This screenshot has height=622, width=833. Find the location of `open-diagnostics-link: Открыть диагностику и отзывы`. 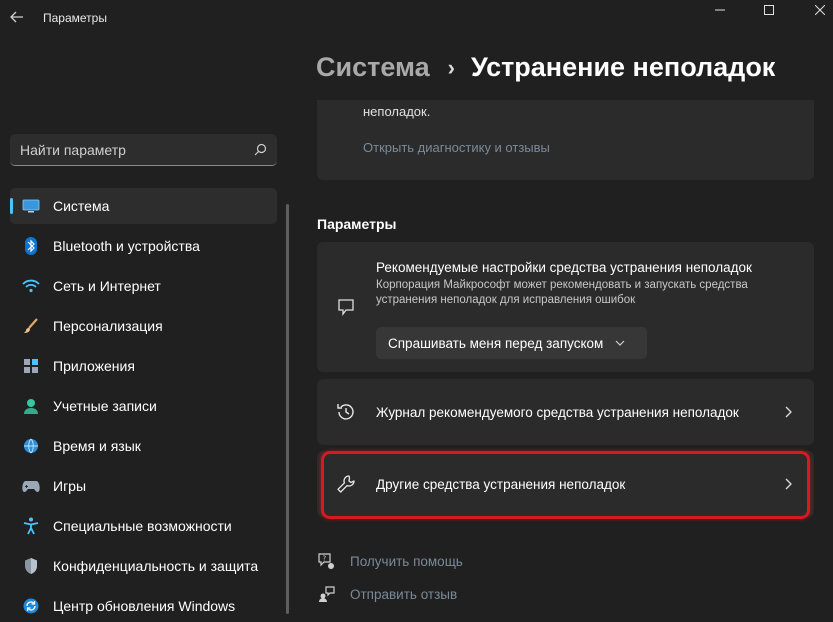

open-diagnostics-link: Открыть диагностику и отзывы is located at coordinates (456, 147).